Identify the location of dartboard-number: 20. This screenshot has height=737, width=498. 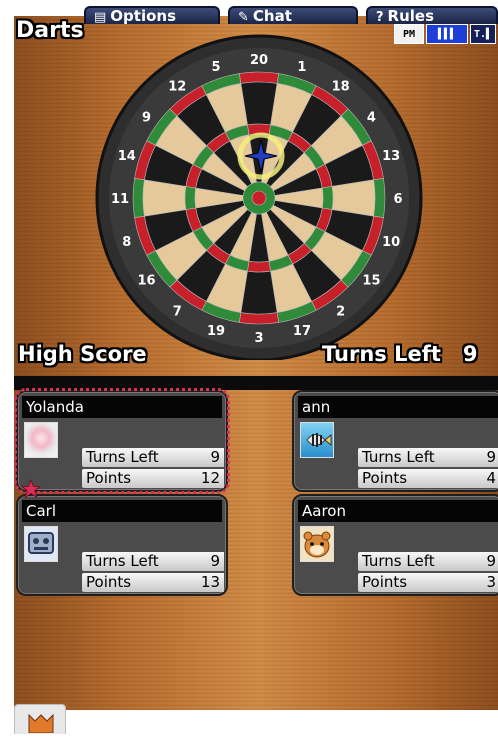
(259, 60).